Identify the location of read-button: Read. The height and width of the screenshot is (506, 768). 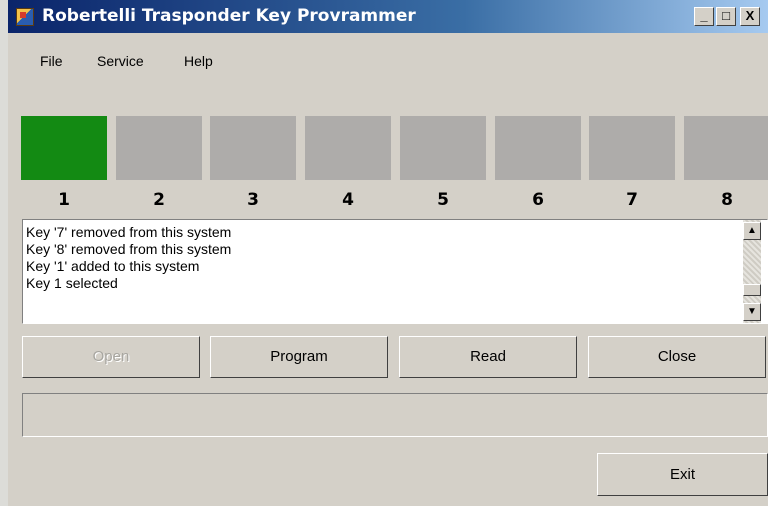
(488, 357).